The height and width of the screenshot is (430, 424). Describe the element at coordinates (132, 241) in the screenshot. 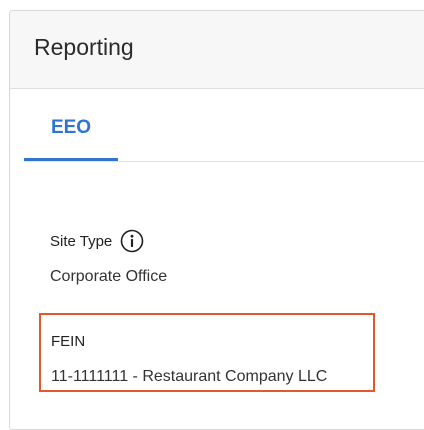

I see `info-icon` at that location.